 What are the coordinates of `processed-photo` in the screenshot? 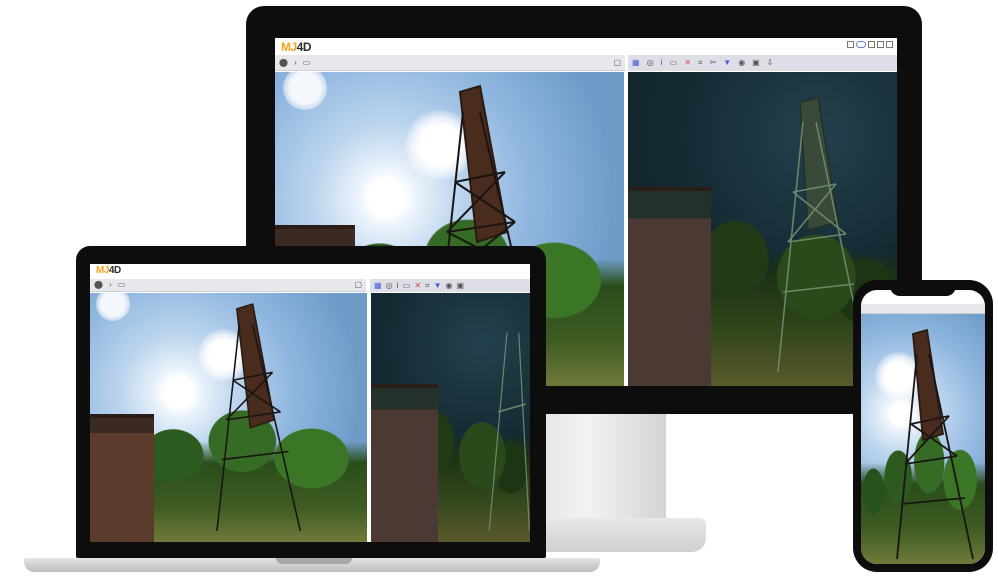 It's located at (450, 417).